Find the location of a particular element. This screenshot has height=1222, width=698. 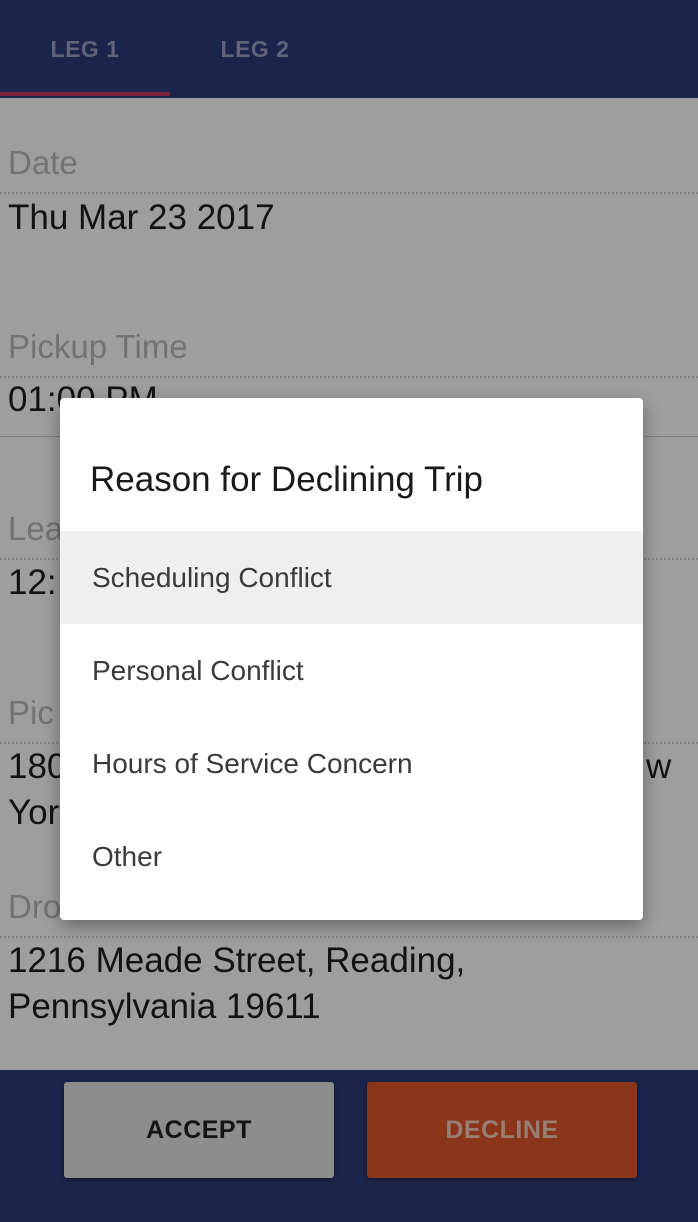

option-personal-conflict: Personal Conflict is located at coordinates (351, 670).